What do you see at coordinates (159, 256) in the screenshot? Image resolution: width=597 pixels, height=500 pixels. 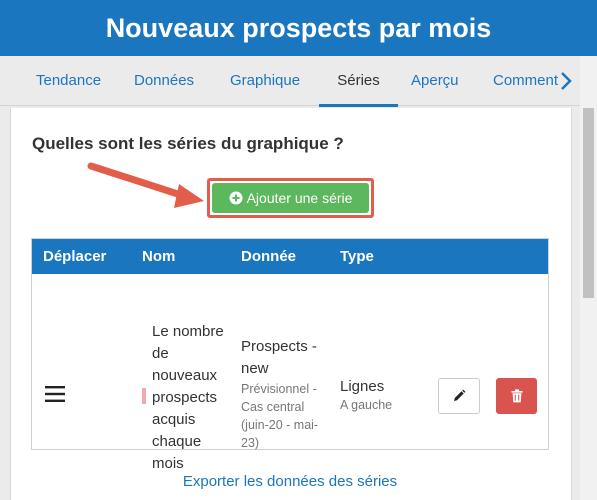 I see `column-header-name: Nom` at bounding box center [159, 256].